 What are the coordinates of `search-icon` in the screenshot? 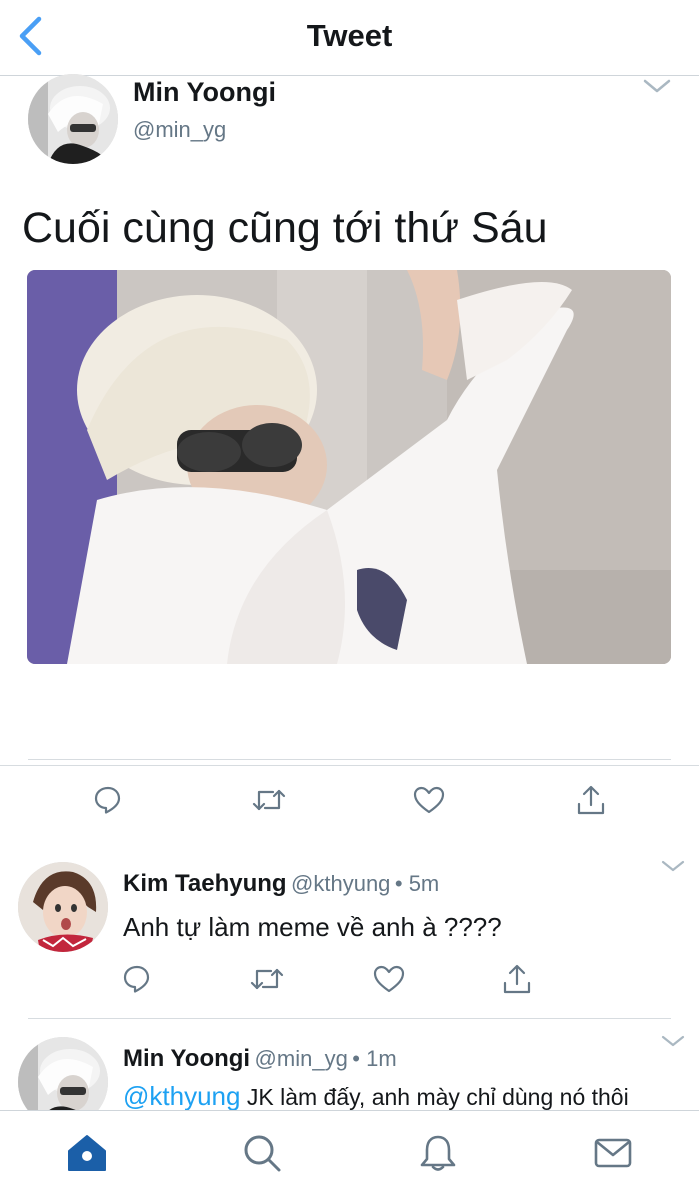 It's located at (262, 1153).